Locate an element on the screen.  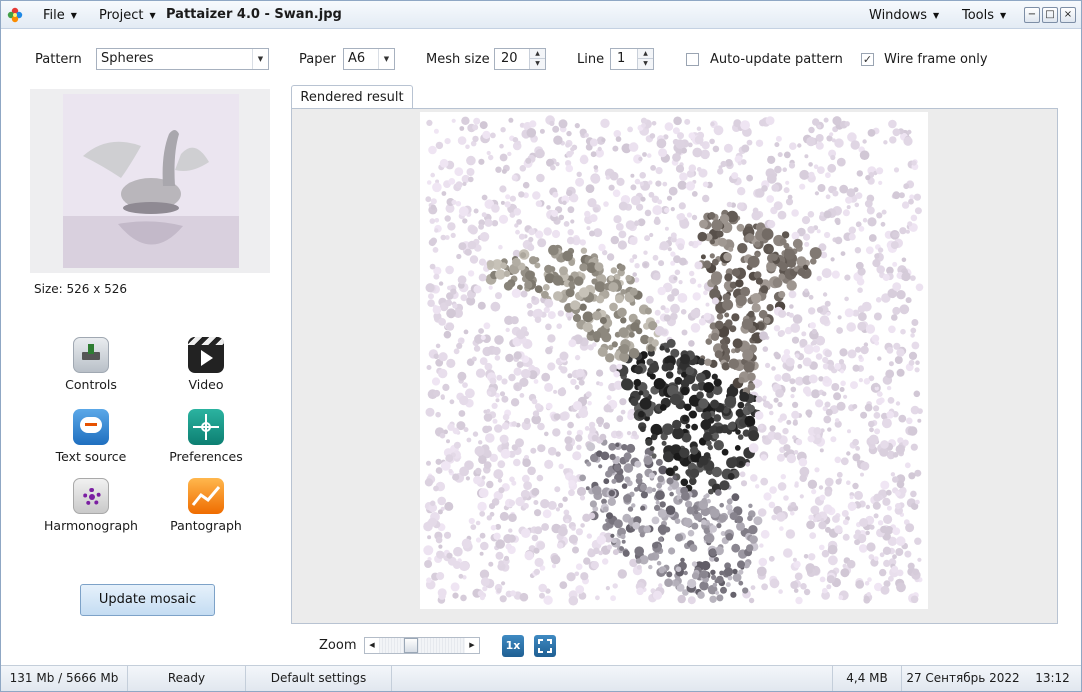
mesh-size-stepper: 20 ▲ ▼ is located at coordinates (520, 59).